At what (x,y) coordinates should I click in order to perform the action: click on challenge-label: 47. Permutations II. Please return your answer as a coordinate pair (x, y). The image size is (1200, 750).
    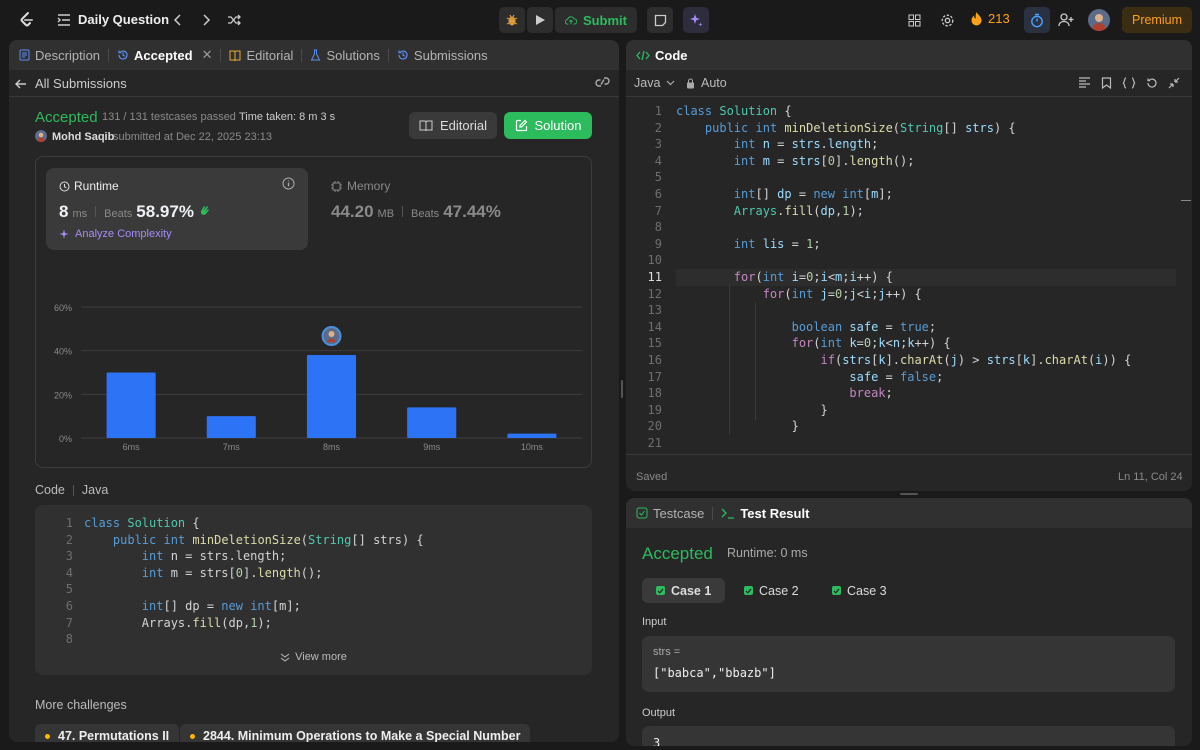
    Looking at the image, I should click on (114, 735).